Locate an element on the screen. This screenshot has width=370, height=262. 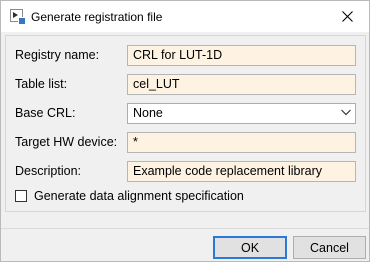
base-crl-label: Base CRL: is located at coordinates (45, 113).